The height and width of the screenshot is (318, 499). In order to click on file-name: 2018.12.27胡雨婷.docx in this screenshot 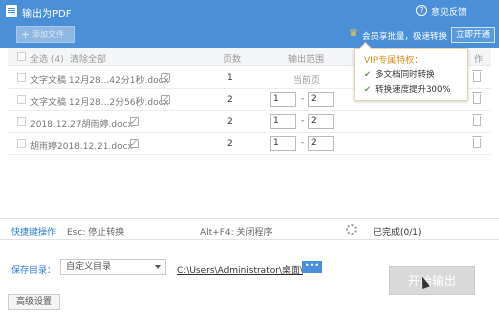, I will do `click(81, 125)`.